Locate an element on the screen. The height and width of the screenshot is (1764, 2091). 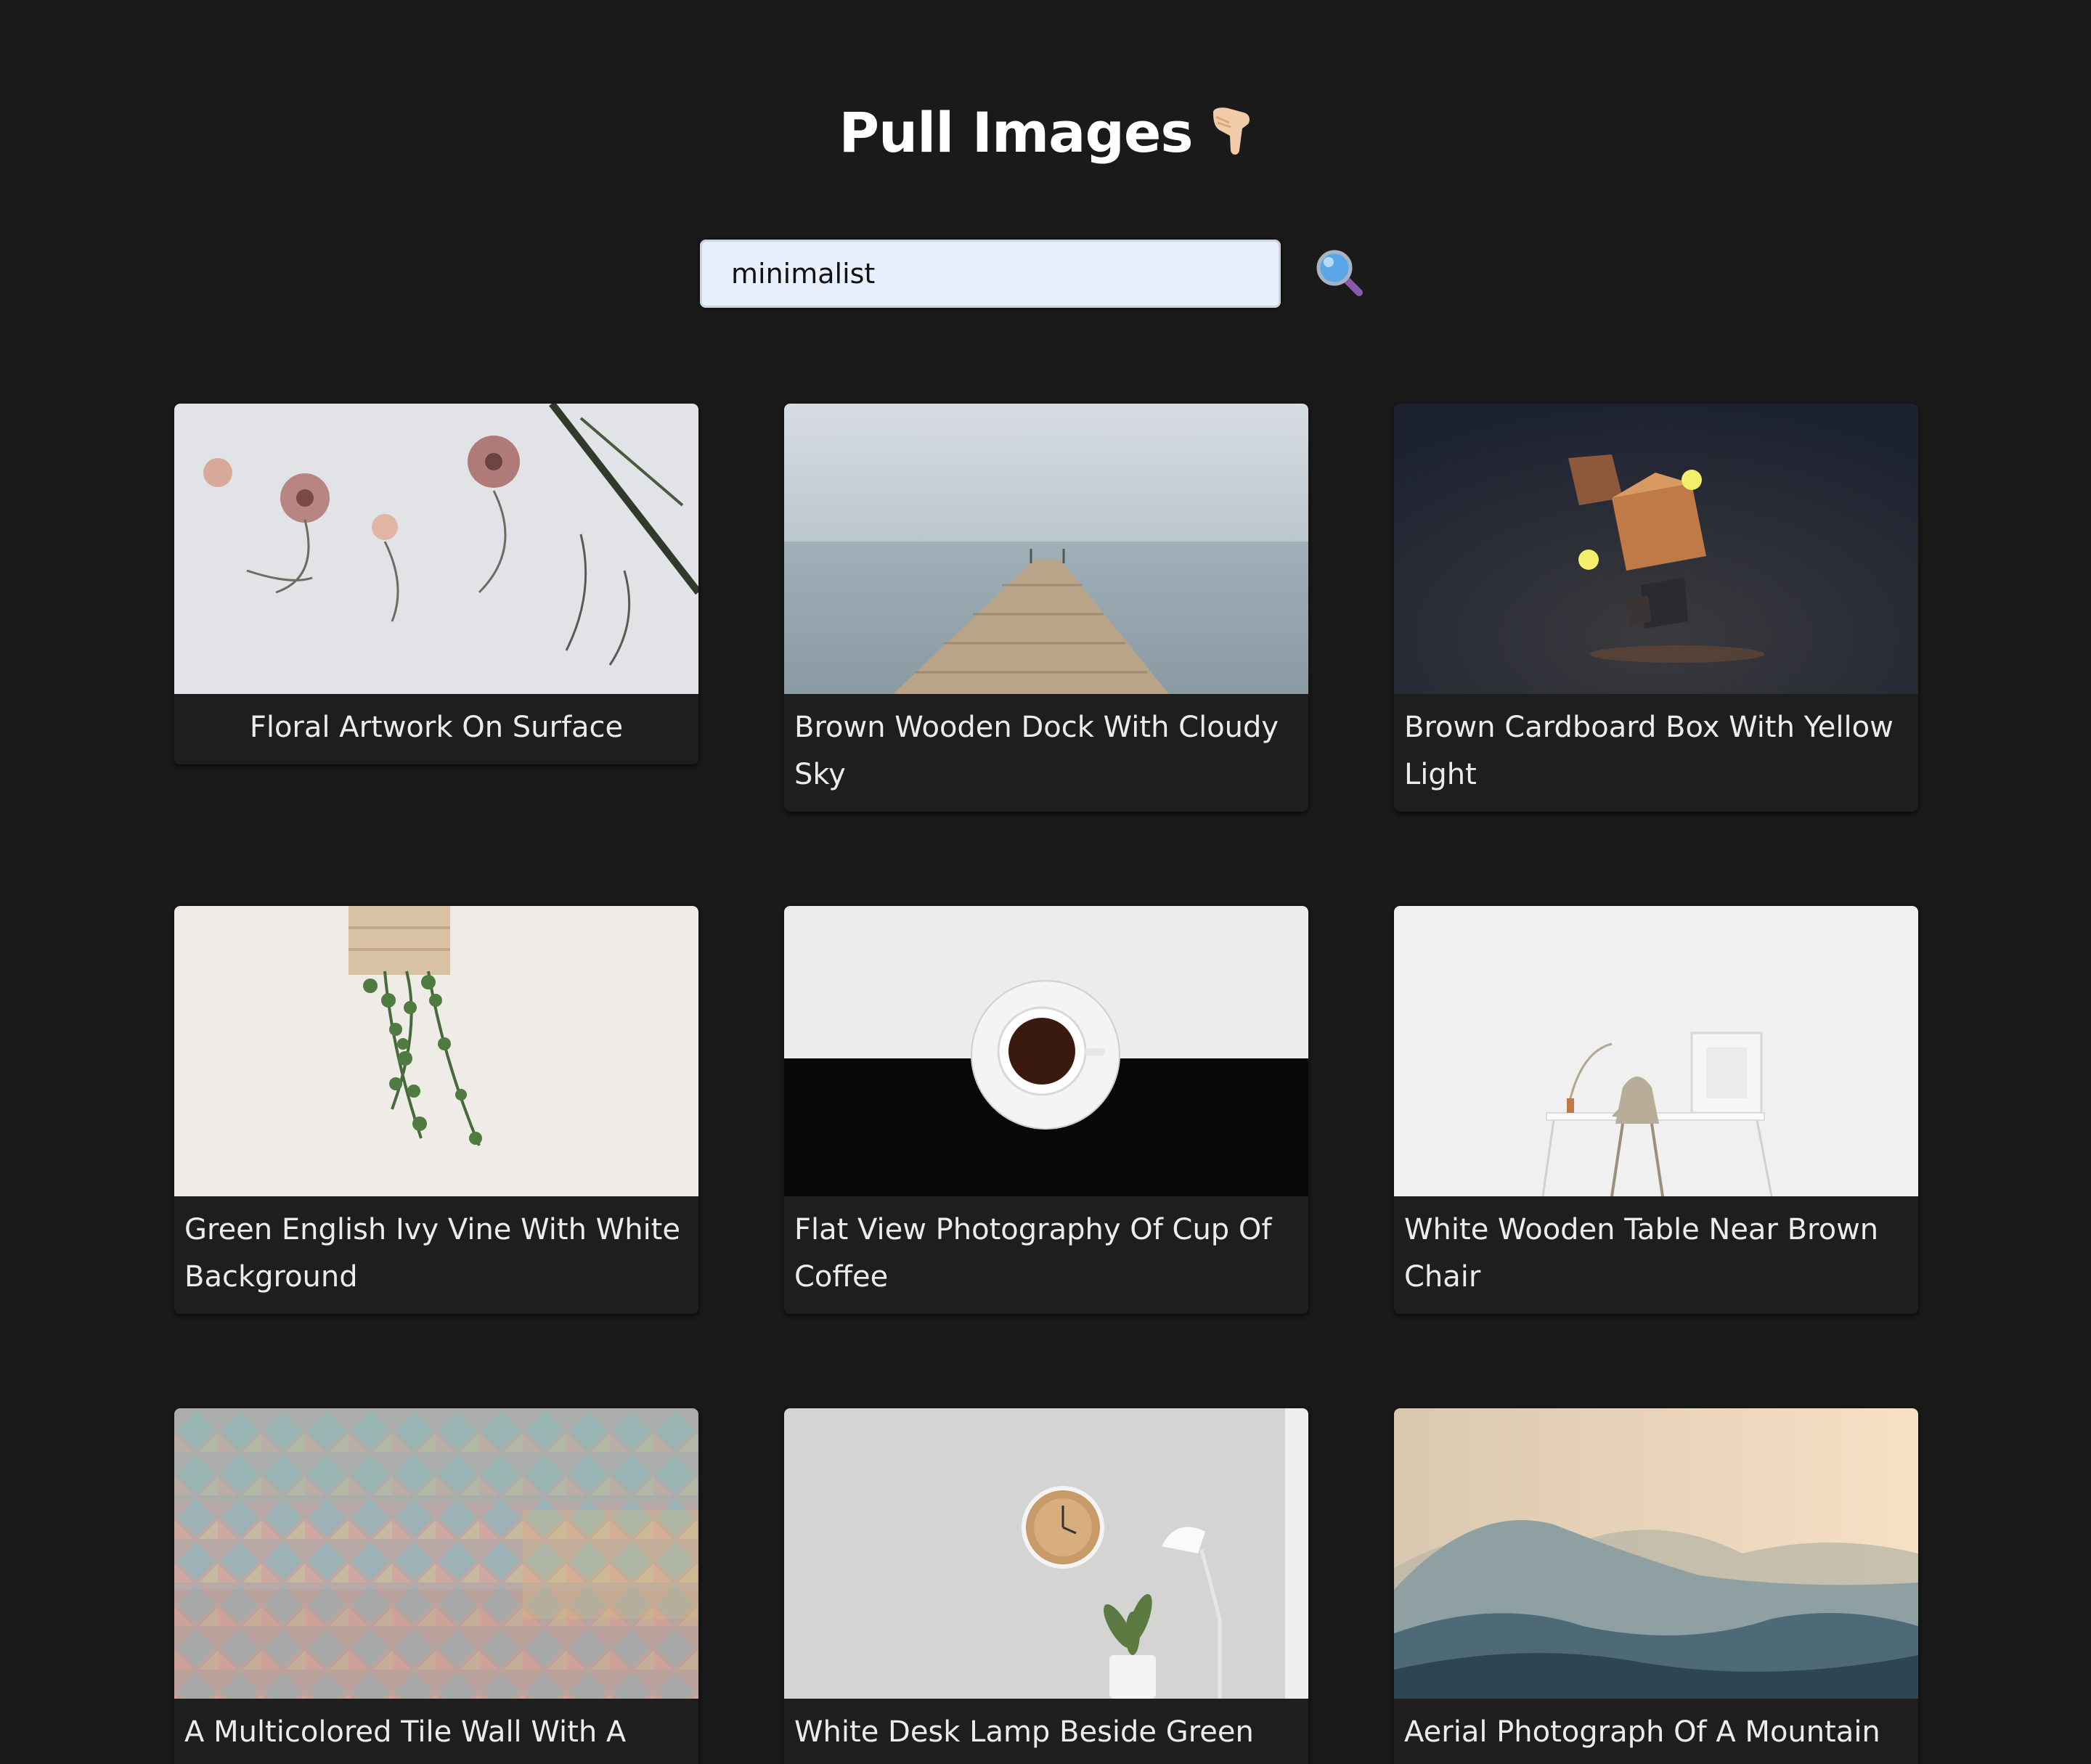
page-title: Pull Images is located at coordinates (1045, 133).